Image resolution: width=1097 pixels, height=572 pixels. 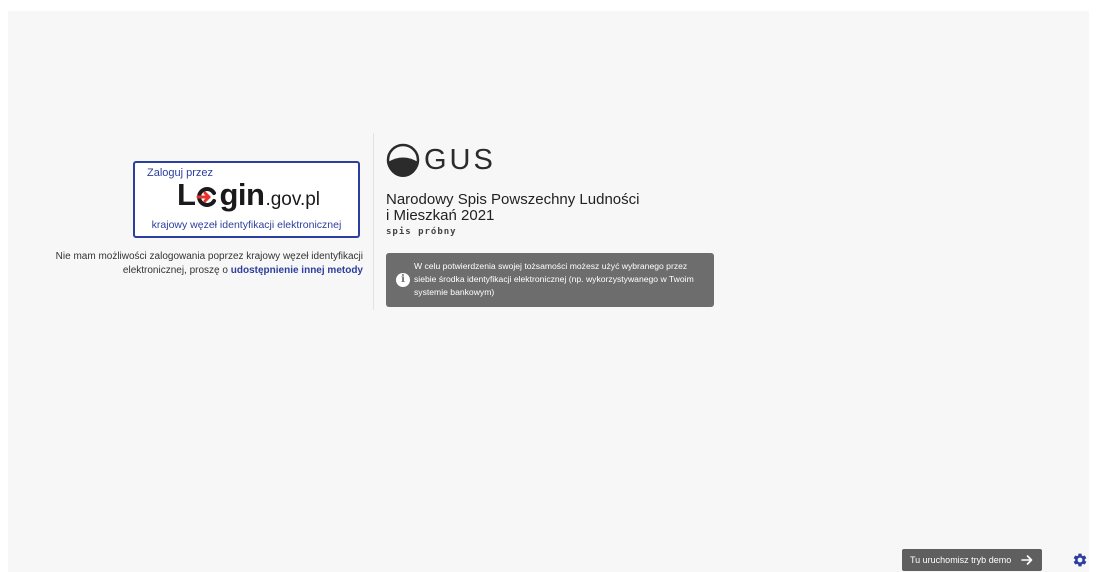 I want to click on login-gov-logo: L gin .gov.pl, so click(x=249, y=194).